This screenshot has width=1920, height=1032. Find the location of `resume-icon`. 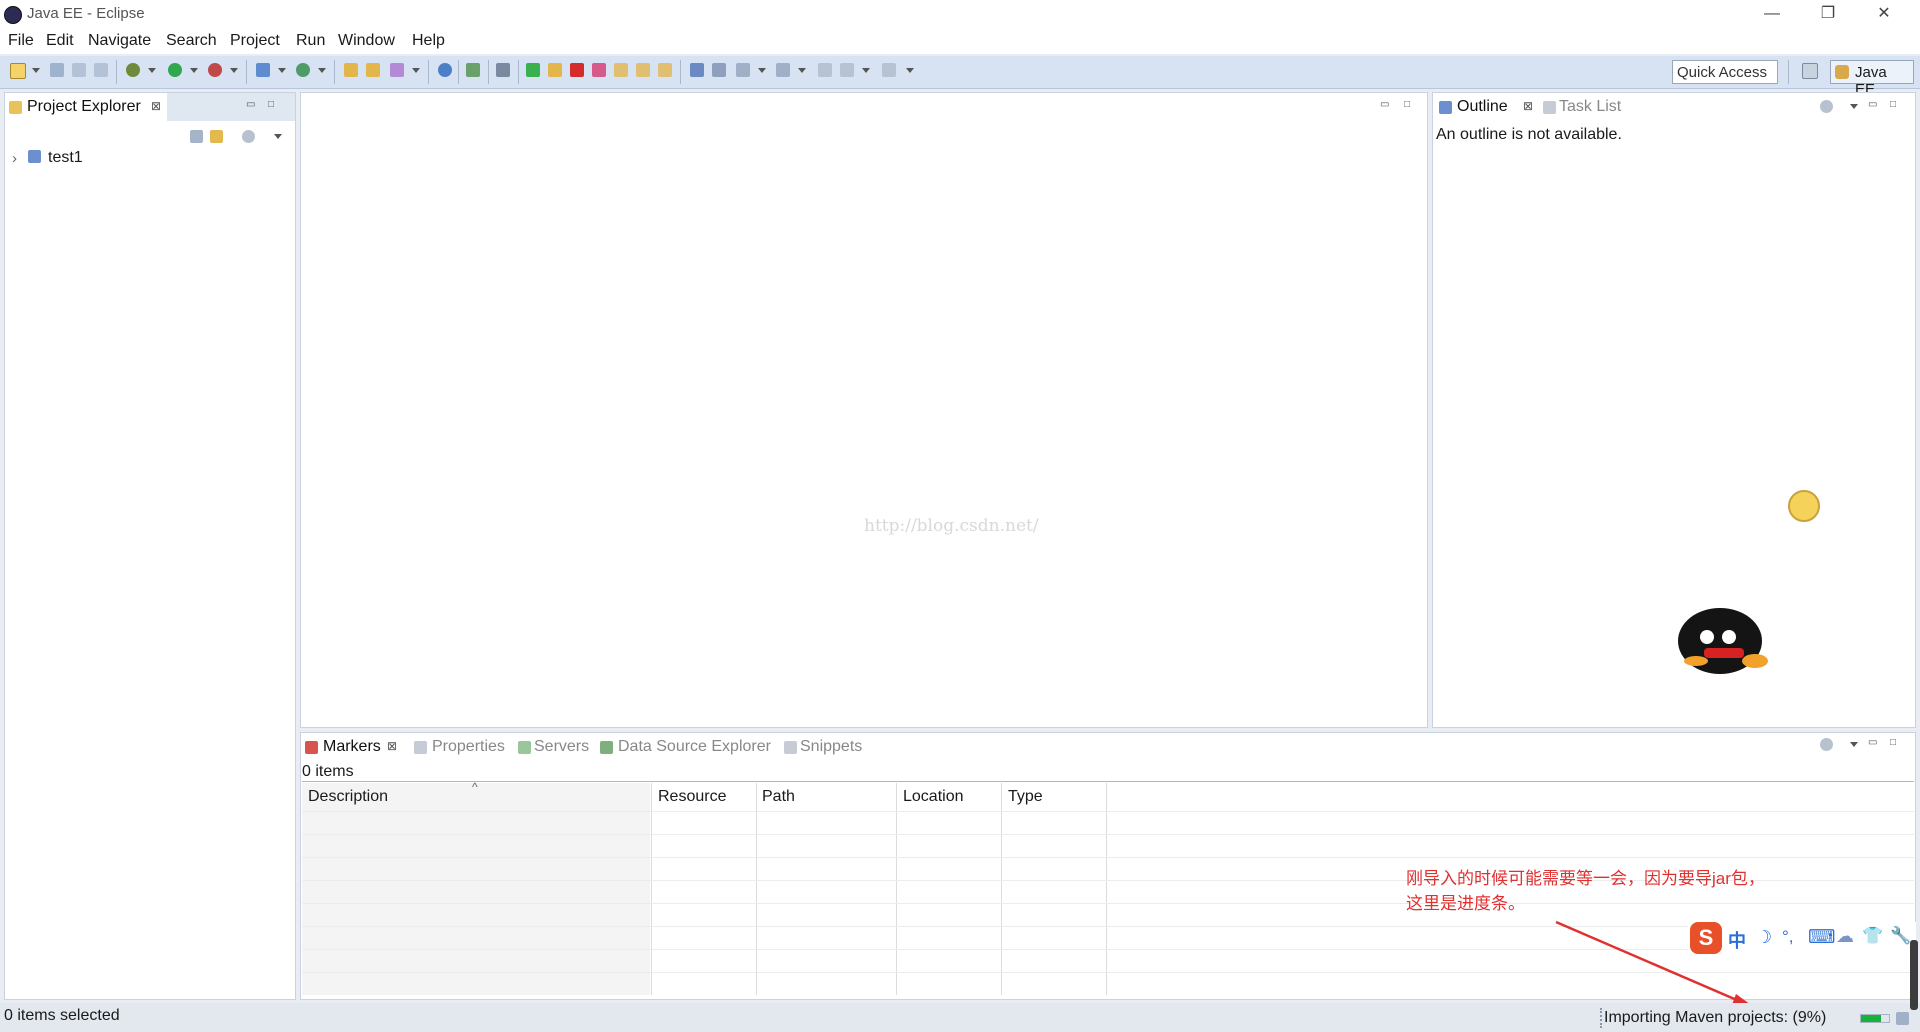

resume-icon is located at coordinates (533, 70).